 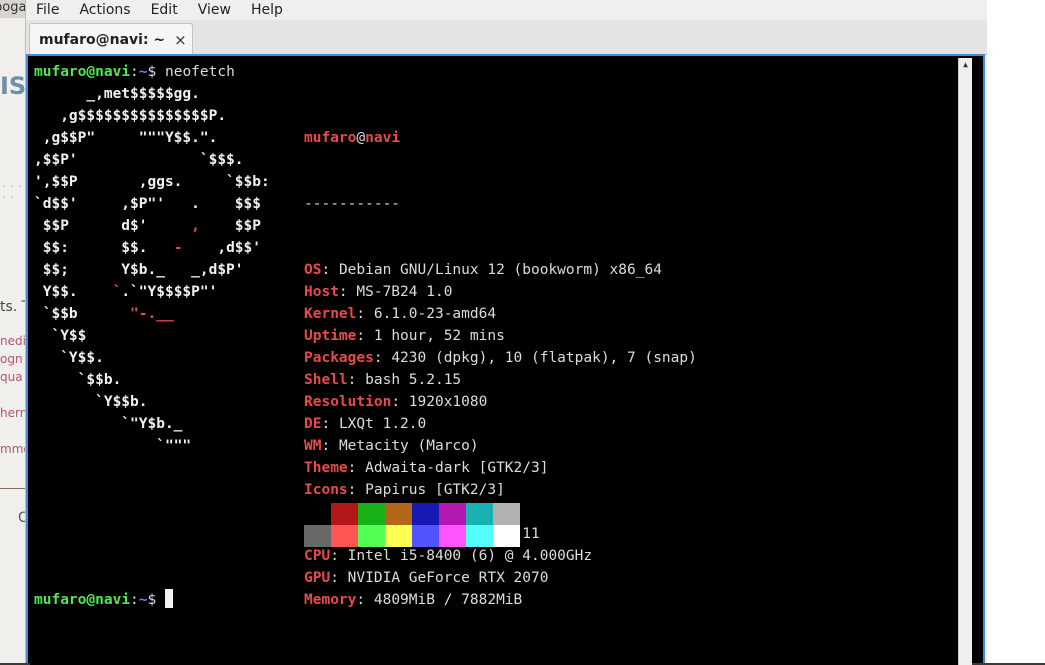 I want to click on info-key: Host, so click(x=321, y=292).